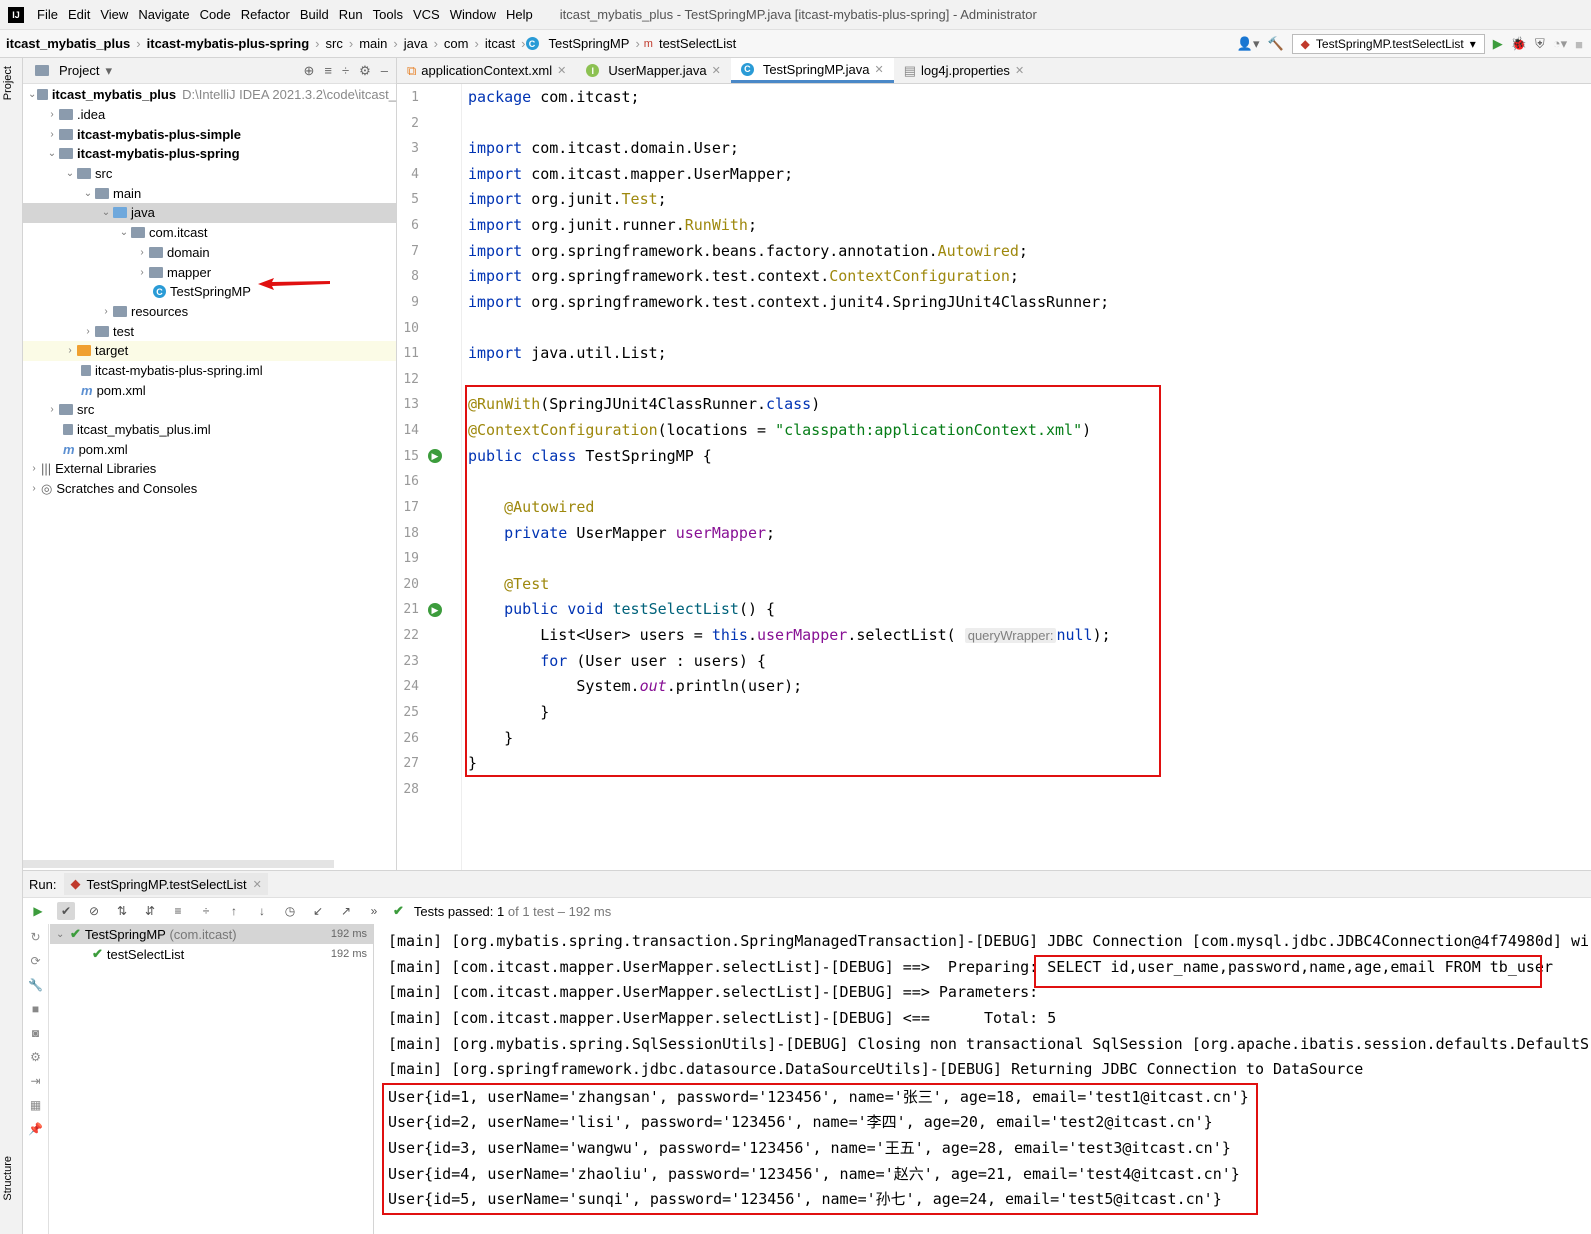  What do you see at coordinates (211, 934) in the screenshot?
I see `test-class-row: ⌄ ✔ TestSpringMP (com.itcast) 192 ms` at bounding box center [211, 934].